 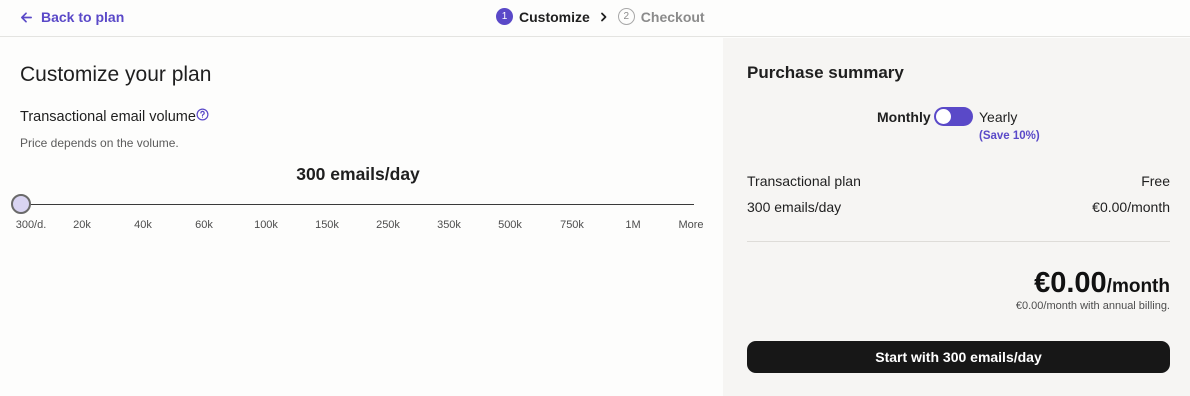 What do you see at coordinates (603, 17) in the screenshot?
I see `chevron-right-icon` at bounding box center [603, 17].